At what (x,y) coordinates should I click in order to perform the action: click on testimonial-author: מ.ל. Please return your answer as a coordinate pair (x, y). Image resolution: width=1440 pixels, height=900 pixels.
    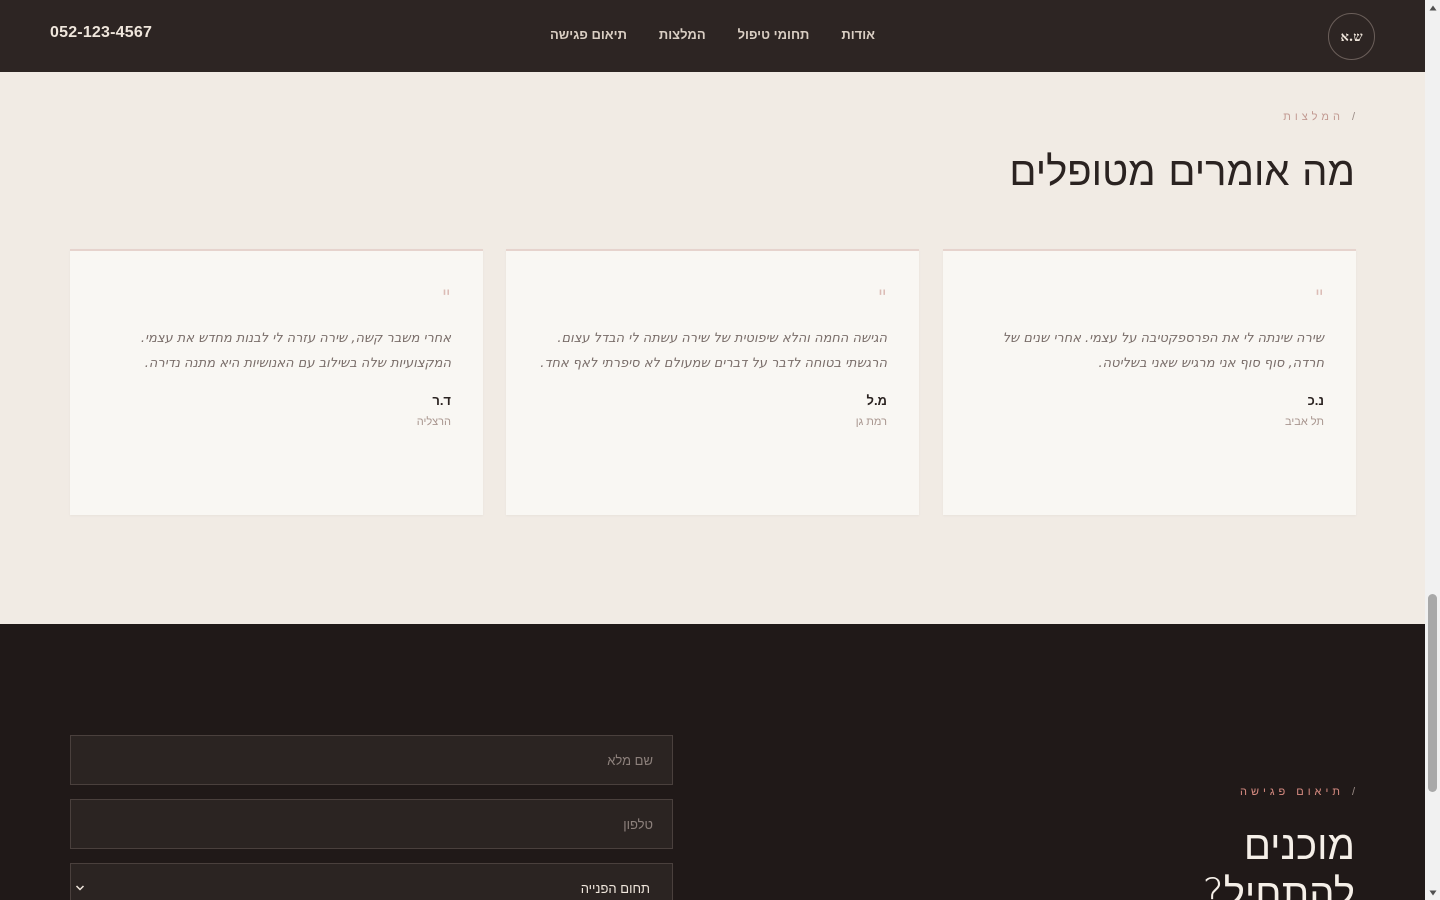
    Looking at the image, I should click on (876, 400).